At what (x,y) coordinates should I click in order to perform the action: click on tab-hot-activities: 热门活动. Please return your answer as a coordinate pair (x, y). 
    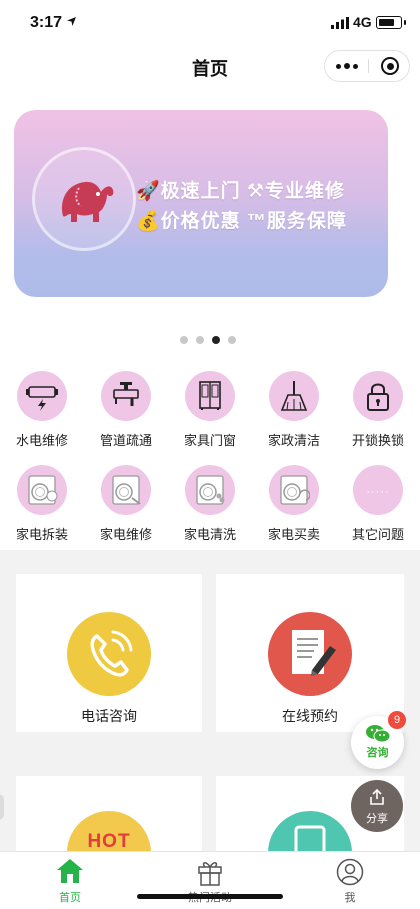
    Looking at the image, I should click on (210, 880).